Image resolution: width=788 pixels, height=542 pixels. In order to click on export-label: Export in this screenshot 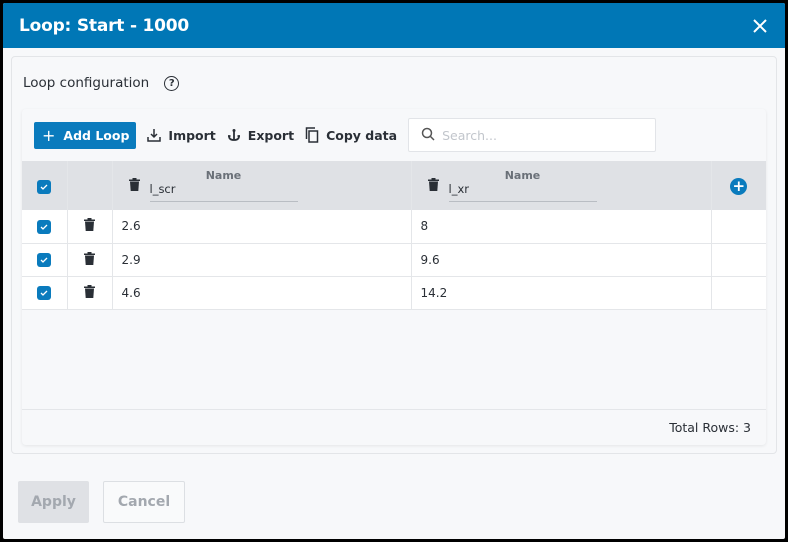, I will do `click(271, 135)`.